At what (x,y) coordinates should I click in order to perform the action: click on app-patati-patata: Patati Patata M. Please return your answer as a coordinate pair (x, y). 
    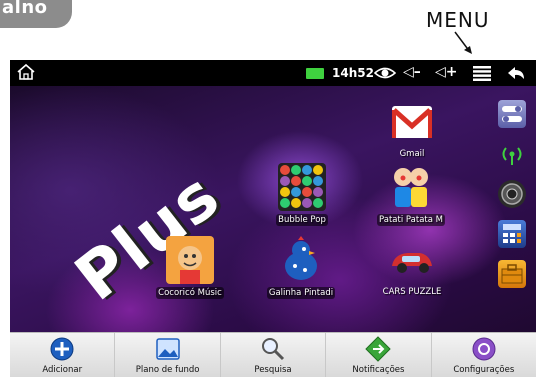
    Looking at the image, I should click on (411, 196).